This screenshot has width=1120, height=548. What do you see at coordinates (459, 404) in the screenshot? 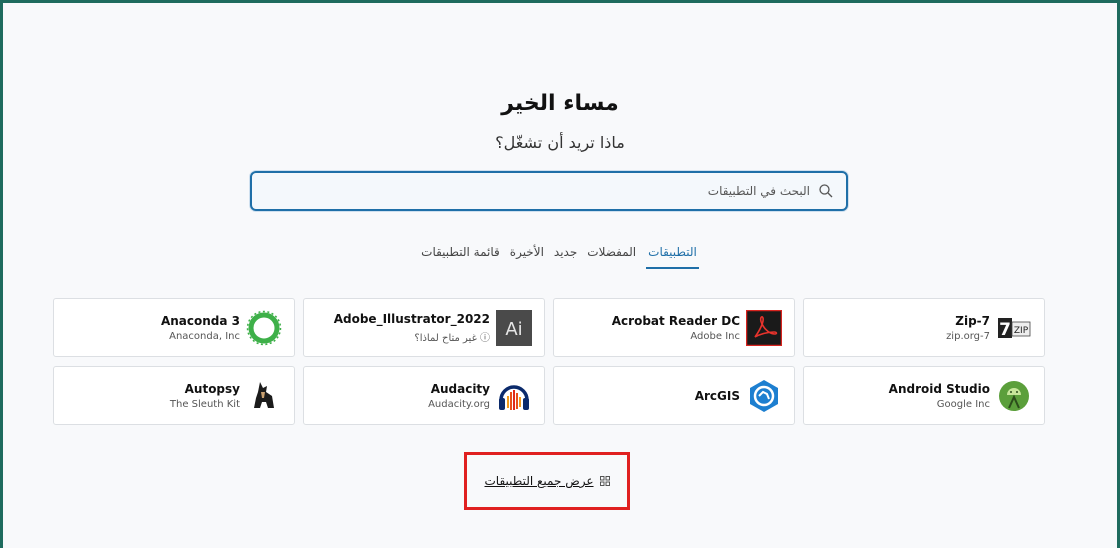
I see `app-publisher: Audacity.org` at bounding box center [459, 404].